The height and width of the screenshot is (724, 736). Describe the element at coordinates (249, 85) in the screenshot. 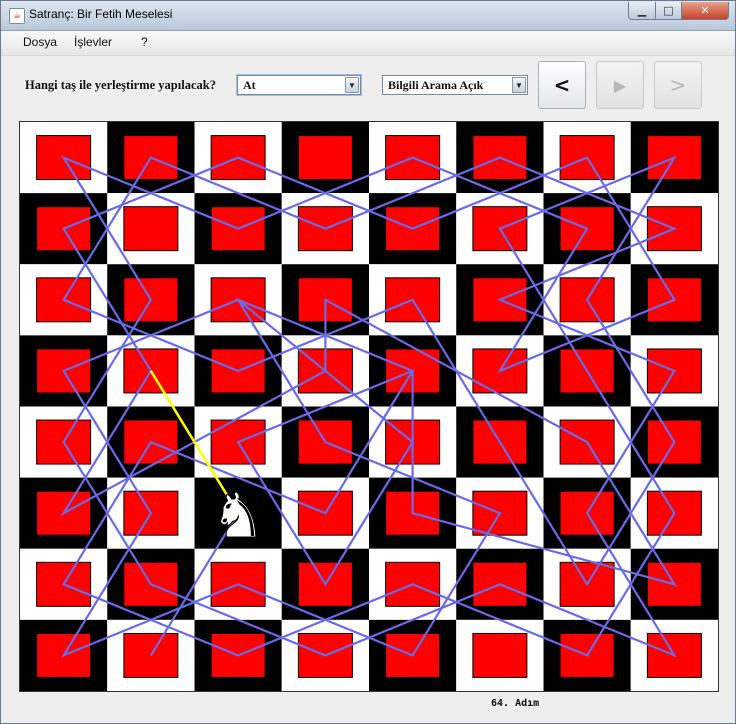

I see `piece-select-value: At` at that location.